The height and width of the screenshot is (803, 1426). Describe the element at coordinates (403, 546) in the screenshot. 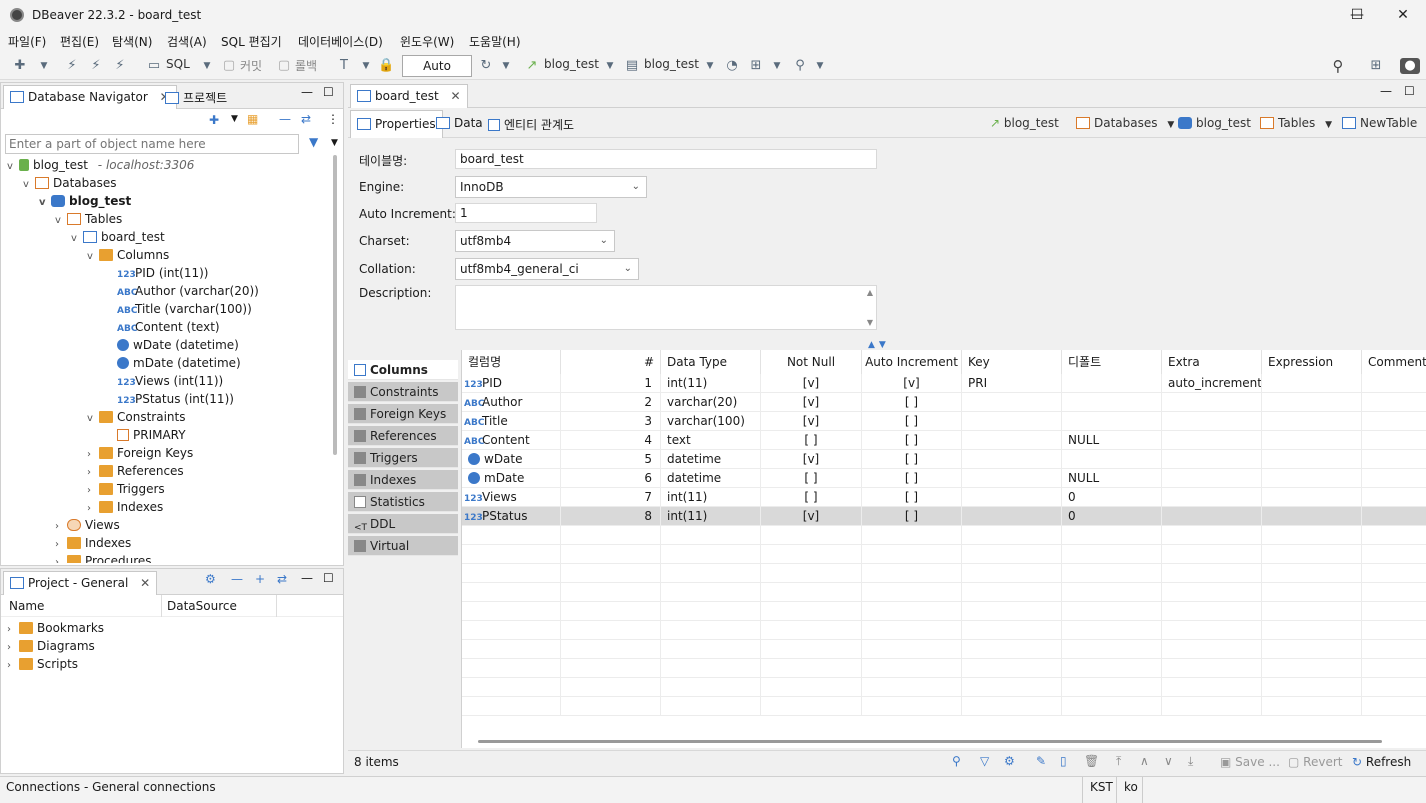

I see `sidetab-virtual: Virtual` at that location.